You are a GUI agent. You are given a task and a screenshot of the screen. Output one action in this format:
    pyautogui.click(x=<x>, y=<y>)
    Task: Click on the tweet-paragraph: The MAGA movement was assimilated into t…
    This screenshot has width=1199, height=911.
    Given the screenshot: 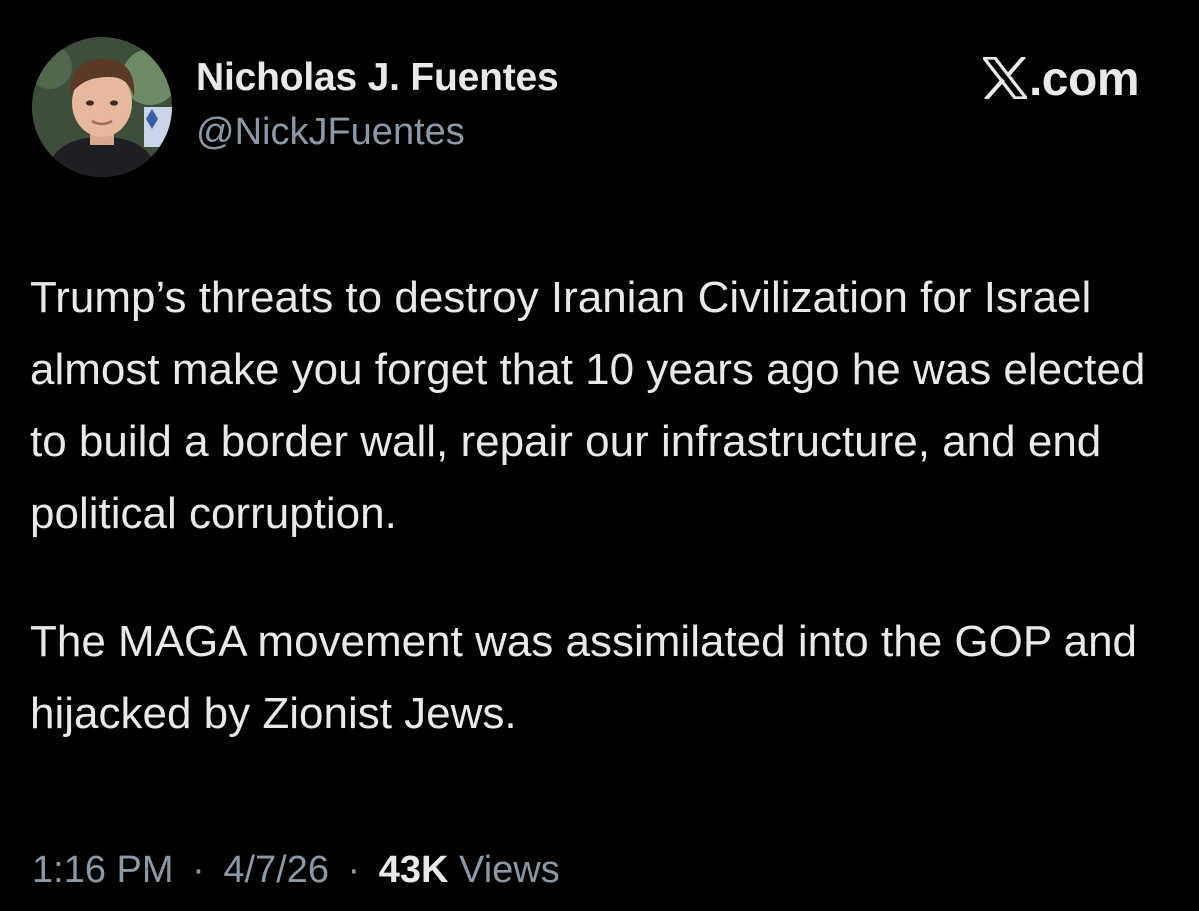 What is the action you would take?
    pyautogui.click(x=584, y=677)
    